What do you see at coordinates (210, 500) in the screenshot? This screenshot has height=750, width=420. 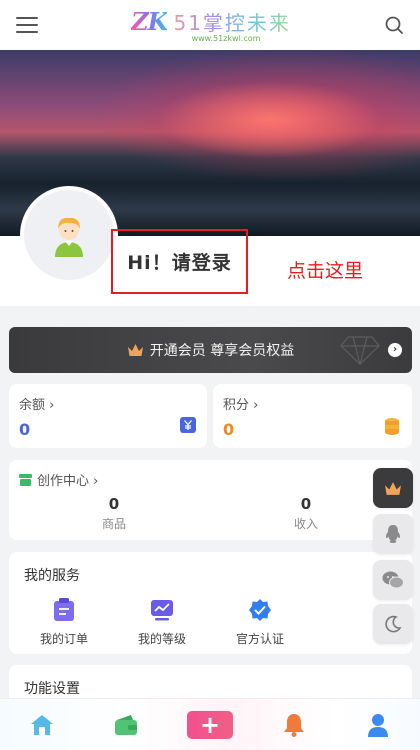 I see `creation-center-card: 创作中心 › 0 商品 0 收入` at bounding box center [210, 500].